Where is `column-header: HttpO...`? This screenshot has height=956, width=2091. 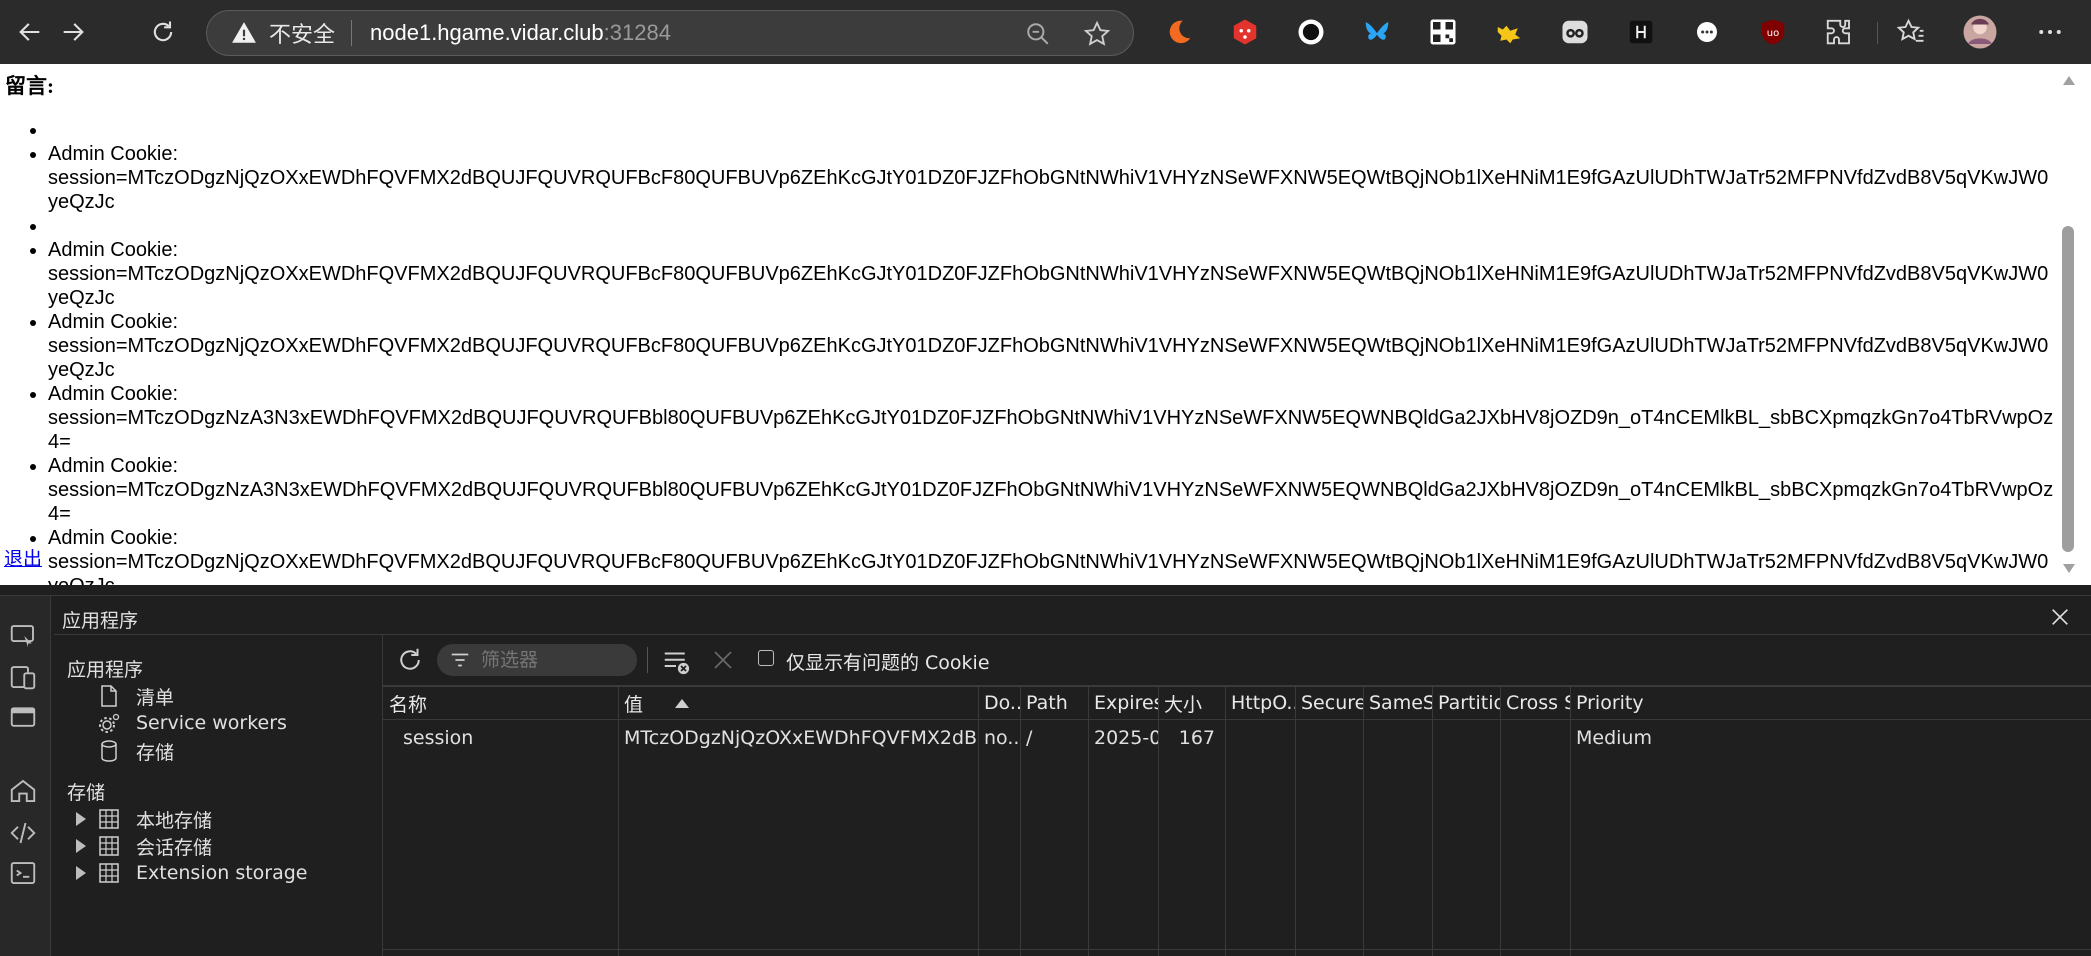
column-header: HttpO... is located at coordinates (1260, 703).